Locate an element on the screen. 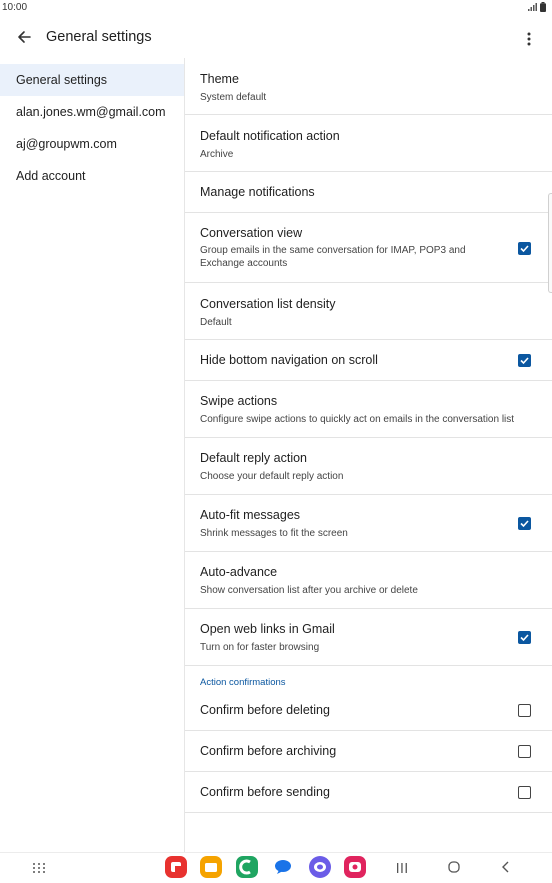 The width and height of the screenshot is (552, 883). red-app-icon is located at coordinates (176, 867).